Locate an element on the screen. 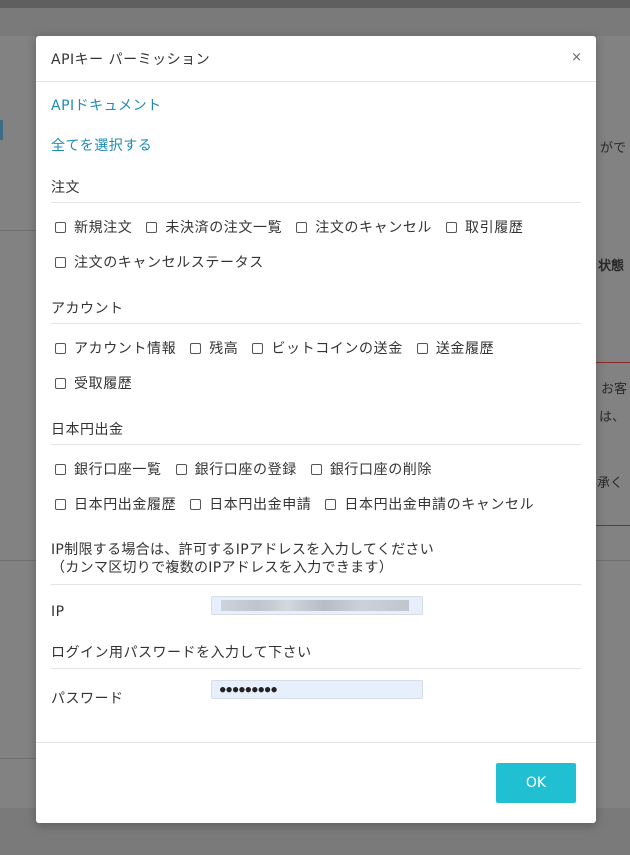 This screenshot has height=855, width=630. api-document-link: APIドキュメント is located at coordinates (106, 105).